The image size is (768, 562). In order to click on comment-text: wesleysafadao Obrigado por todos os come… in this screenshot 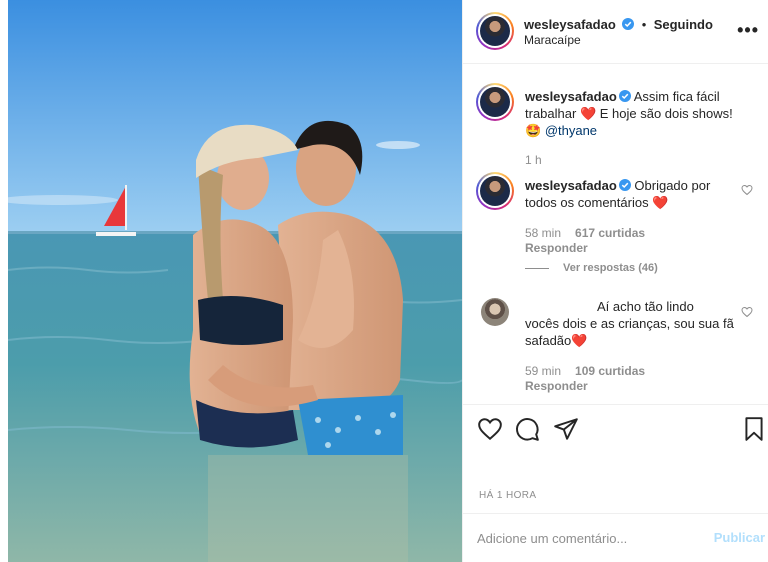, I will do `click(630, 194)`.